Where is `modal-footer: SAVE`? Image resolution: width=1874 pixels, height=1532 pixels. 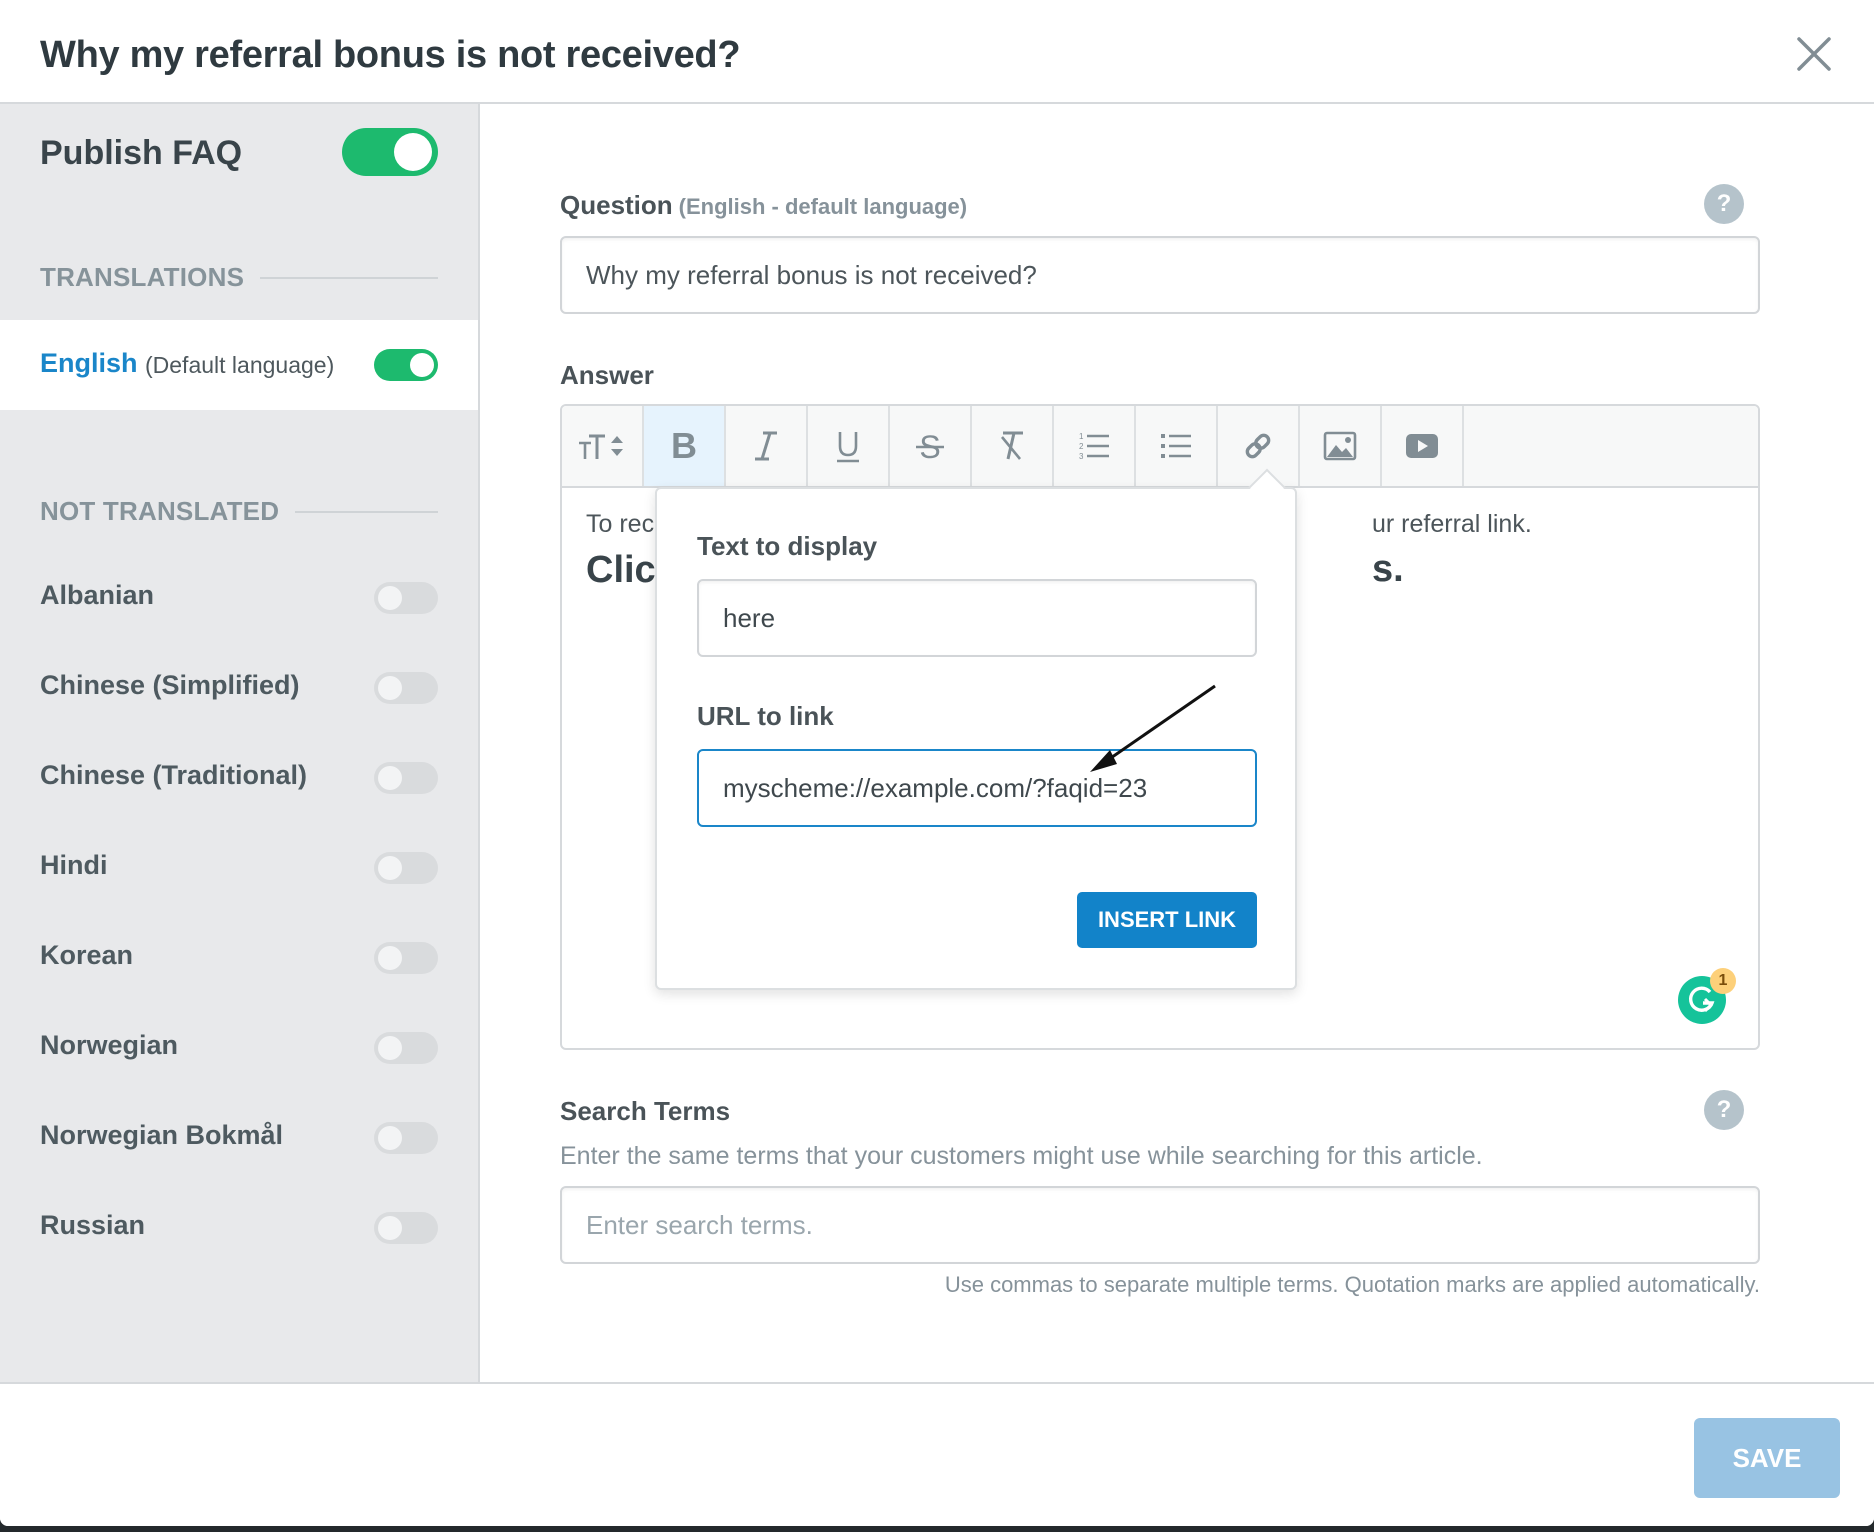 modal-footer: SAVE is located at coordinates (937, 1454).